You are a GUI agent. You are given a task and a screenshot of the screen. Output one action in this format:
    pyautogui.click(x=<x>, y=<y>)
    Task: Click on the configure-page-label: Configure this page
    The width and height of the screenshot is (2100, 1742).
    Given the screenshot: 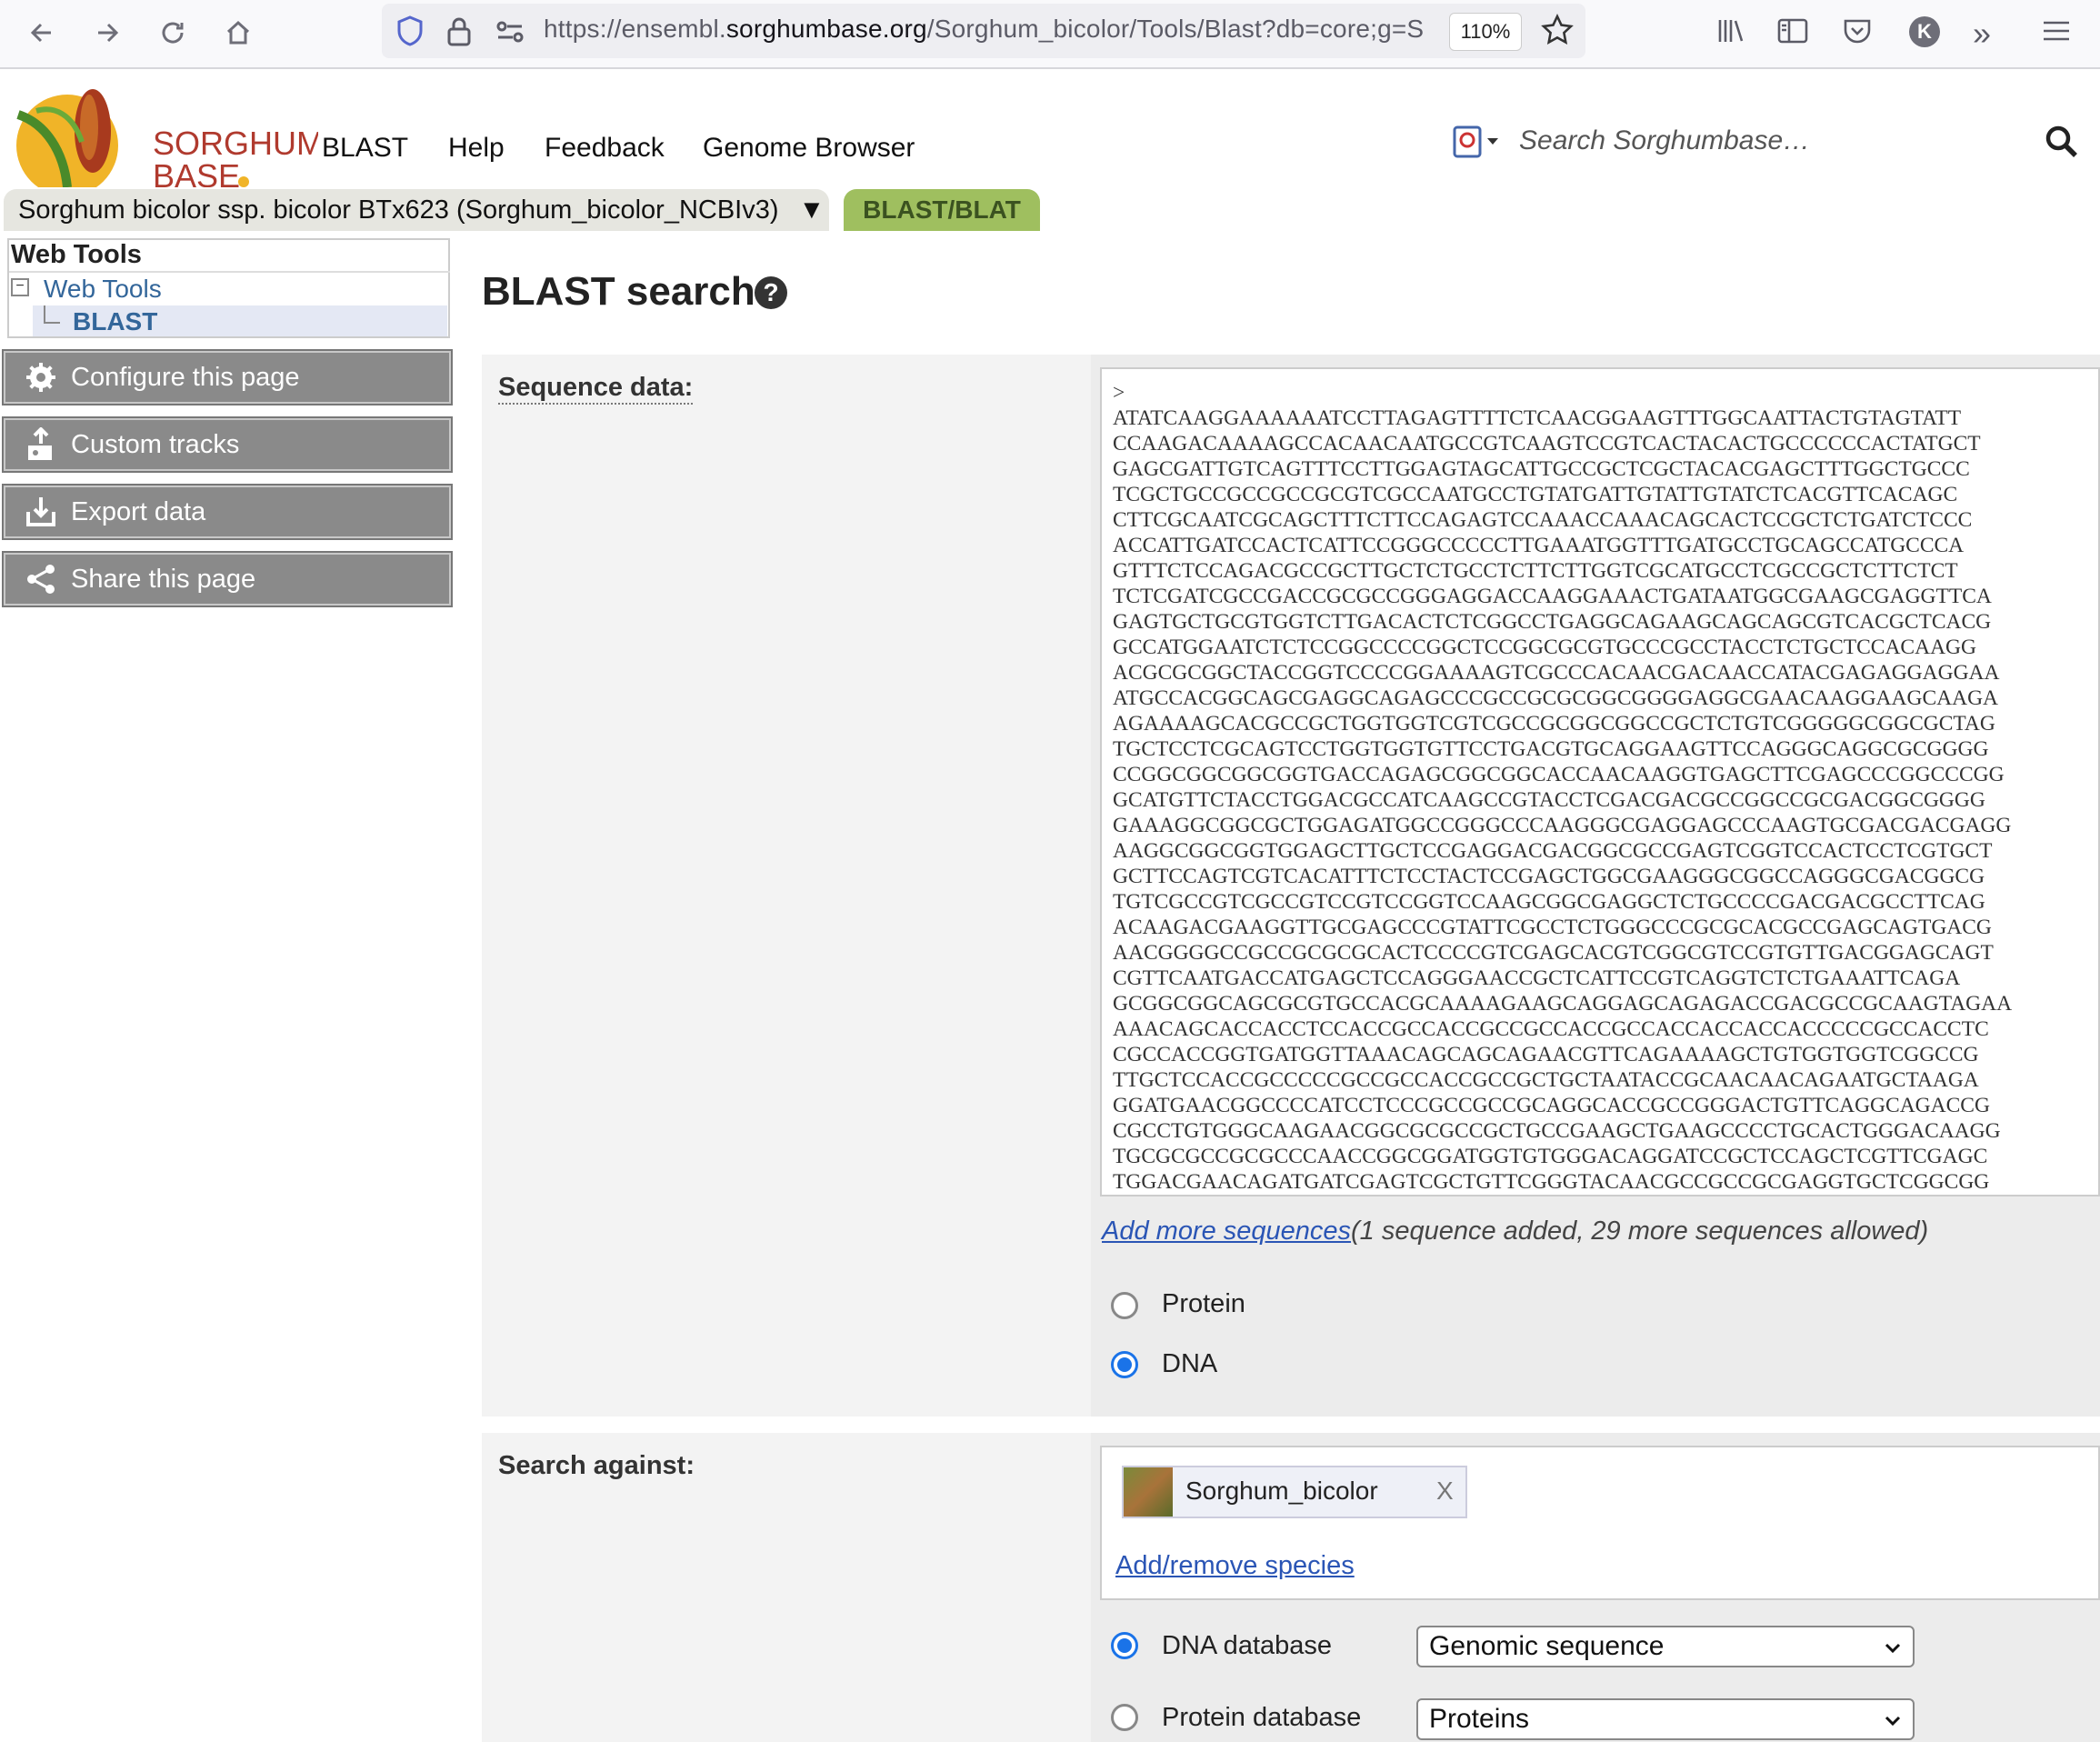 What is the action you would take?
    pyautogui.click(x=185, y=377)
    